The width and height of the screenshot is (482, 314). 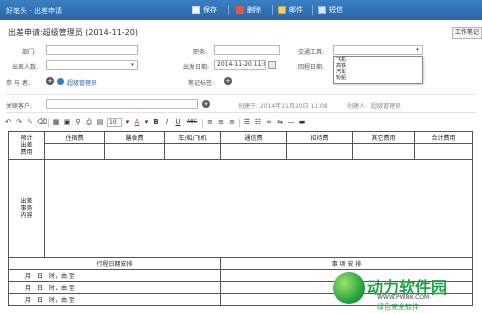 What do you see at coordinates (240, 65) in the screenshot?
I see `depart-date-input: 2014-11-20 11:08` at bounding box center [240, 65].